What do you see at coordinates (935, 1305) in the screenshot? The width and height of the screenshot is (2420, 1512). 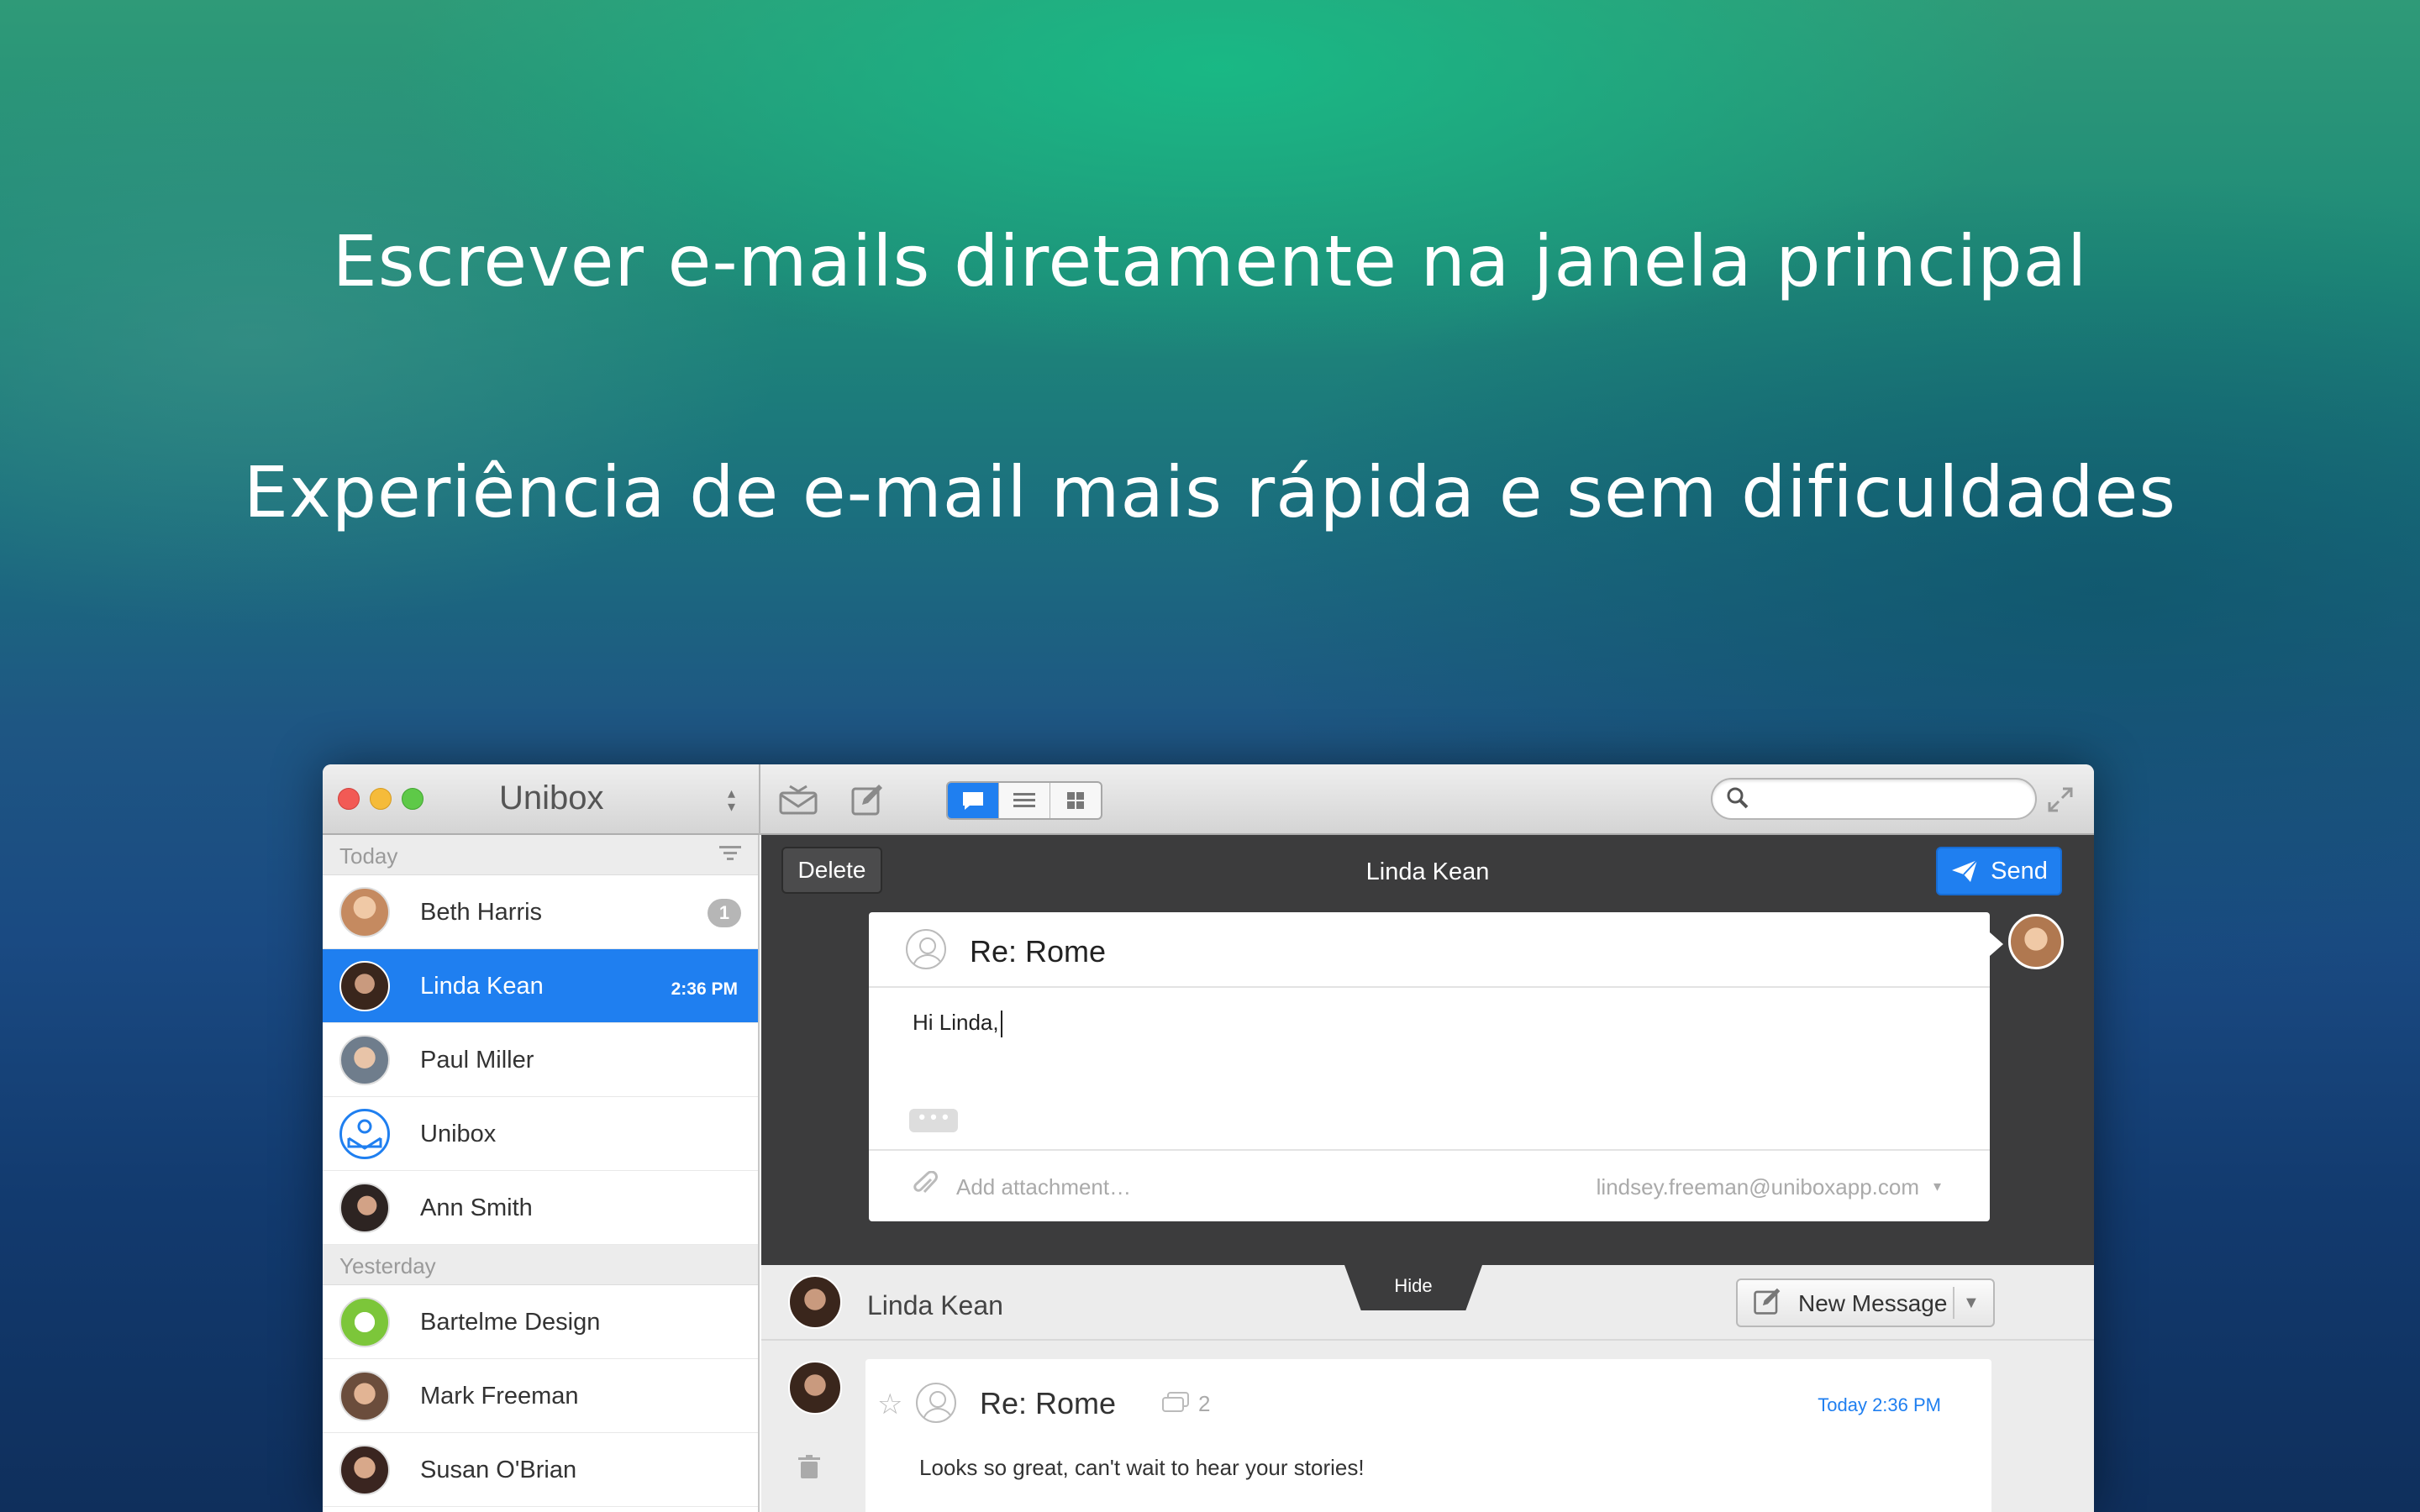 I see `conversation-contact-name: Linda Kean` at bounding box center [935, 1305].